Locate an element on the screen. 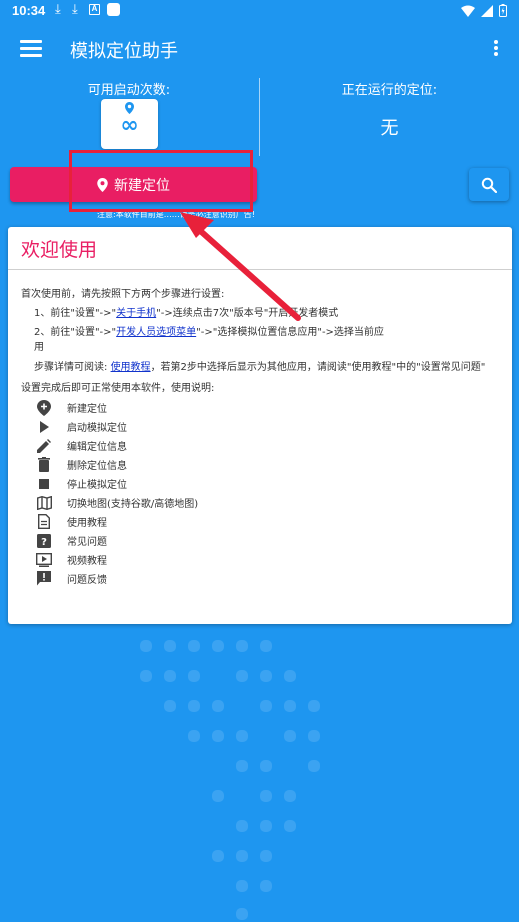  feature-item: 问题反馈 is located at coordinates (71, 578).